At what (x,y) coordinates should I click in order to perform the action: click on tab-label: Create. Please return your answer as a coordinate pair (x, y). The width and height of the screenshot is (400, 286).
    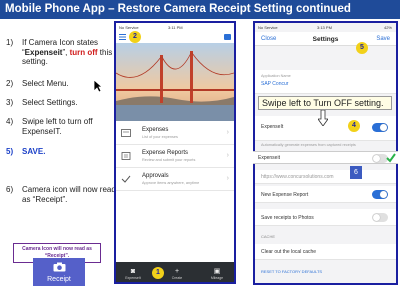
    Looking at the image, I should click on (177, 278).